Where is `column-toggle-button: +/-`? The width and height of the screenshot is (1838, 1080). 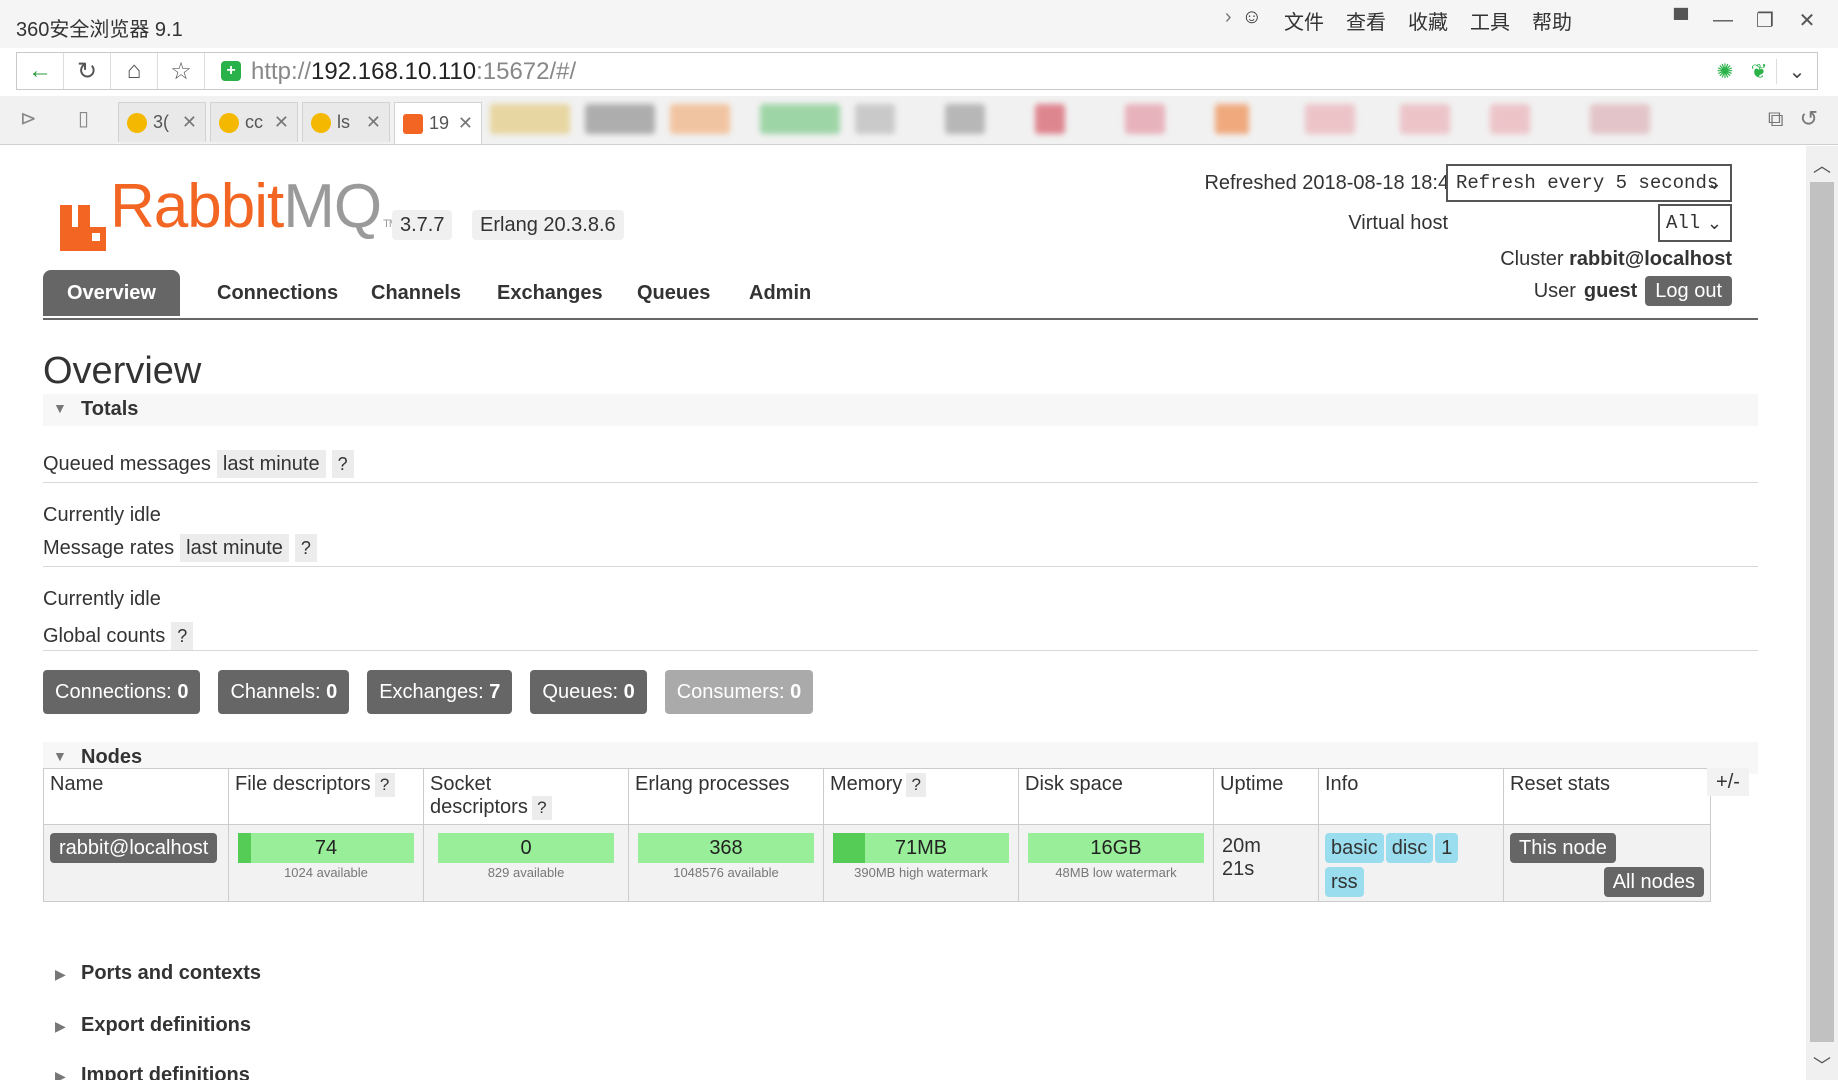
column-toggle-button: +/- is located at coordinates (1728, 782).